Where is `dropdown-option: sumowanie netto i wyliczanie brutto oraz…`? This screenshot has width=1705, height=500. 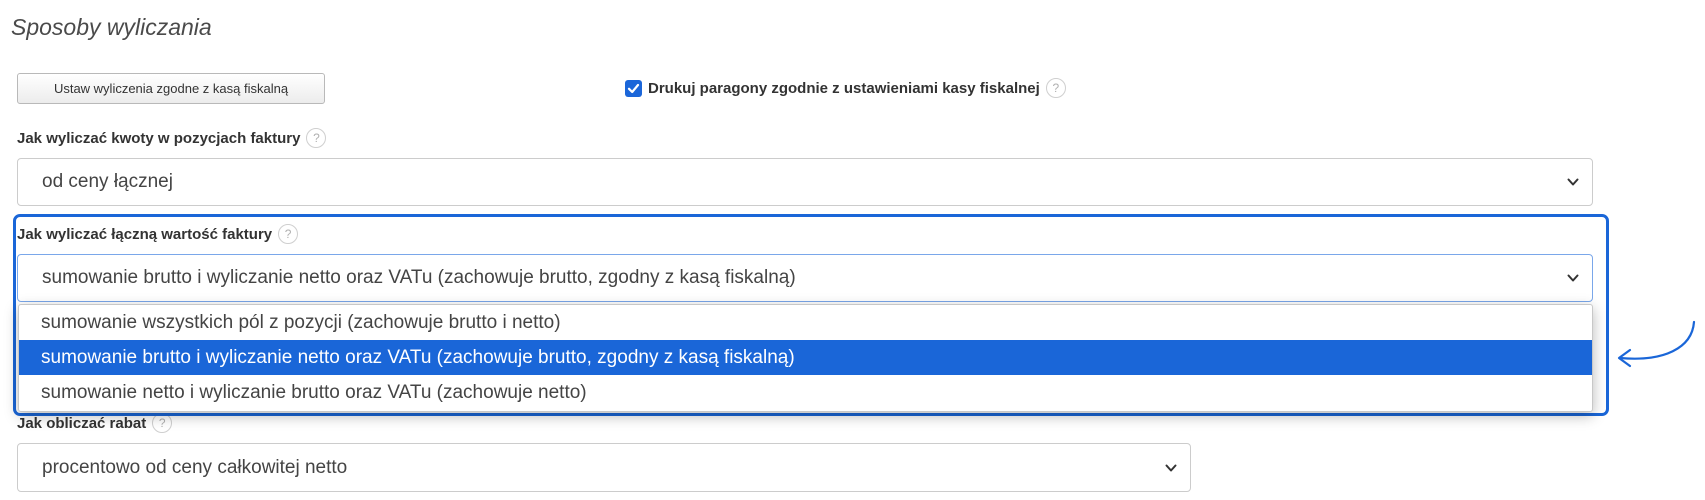 dropdown-option: sumowanie netto i wyliczanie brutto oraz… is located at coordinates (805, 392).